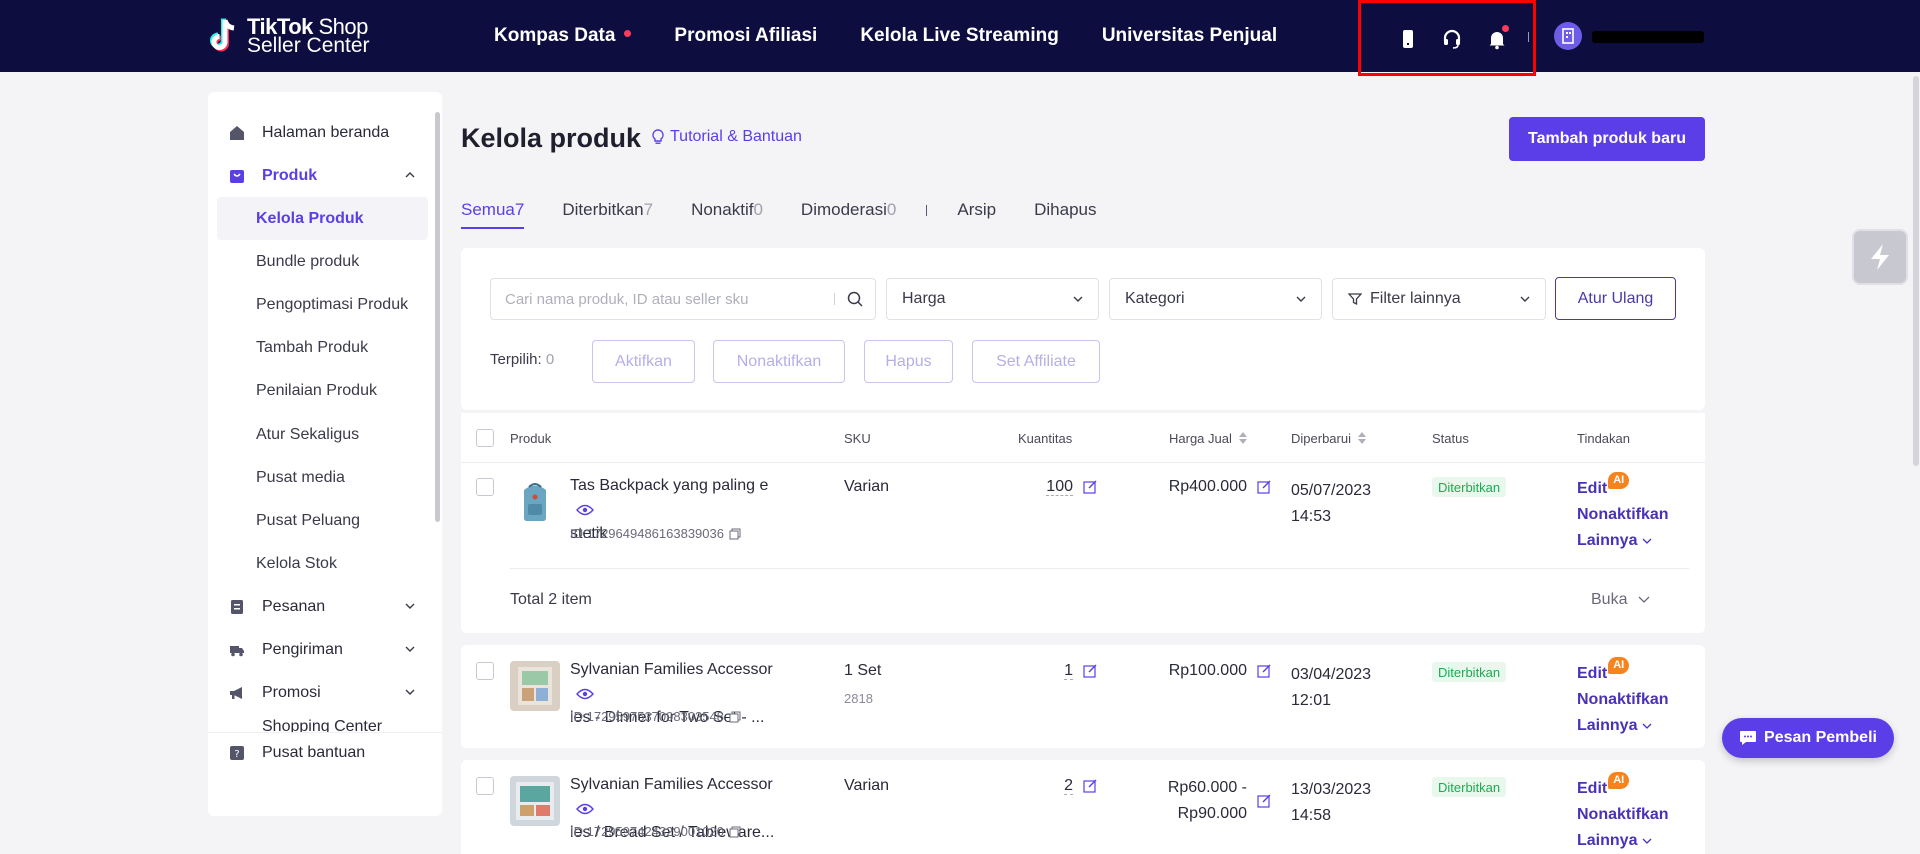 This screenshot has width=1920, height=854. Describe the element at coordinates (318, 434) in the screenshot. I see `sidebar-item-atur-sekaligus: Atur Sekaligus` at that location.